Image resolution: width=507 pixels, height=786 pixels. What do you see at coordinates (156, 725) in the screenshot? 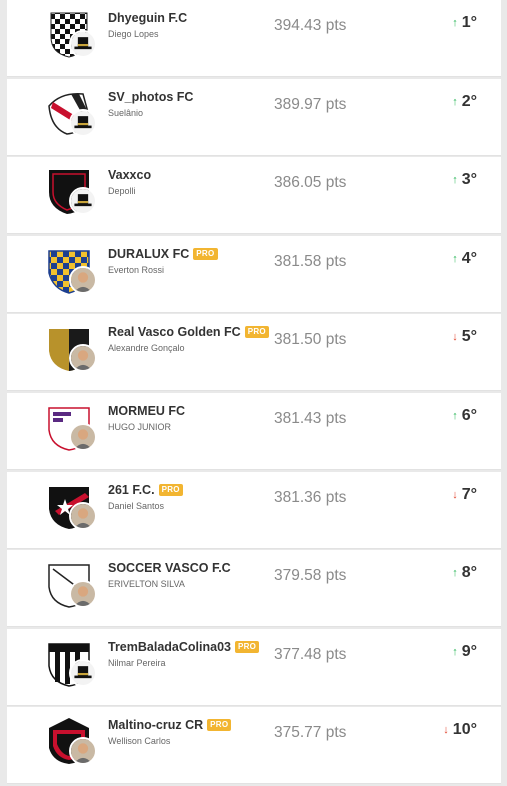
I see `team-name: Maltino-cruz CR` at bounding box center [156, 725].